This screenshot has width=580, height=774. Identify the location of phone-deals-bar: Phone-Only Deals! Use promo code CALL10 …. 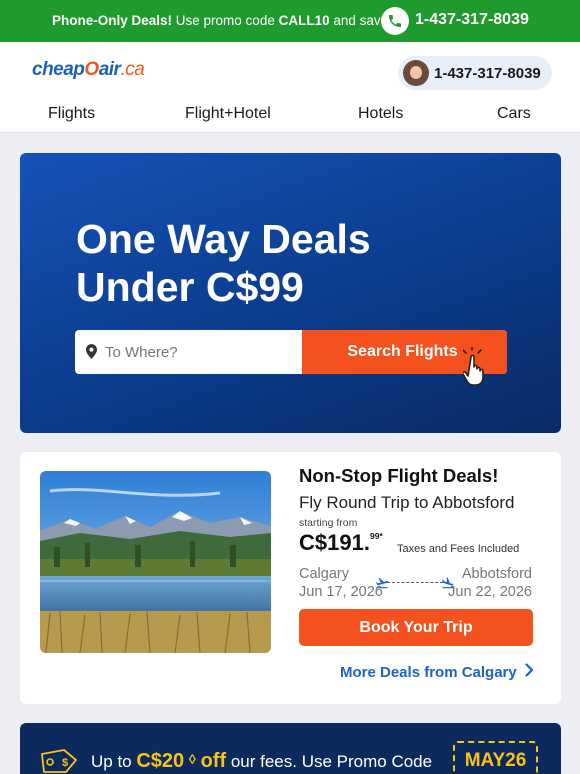
(290, 21).